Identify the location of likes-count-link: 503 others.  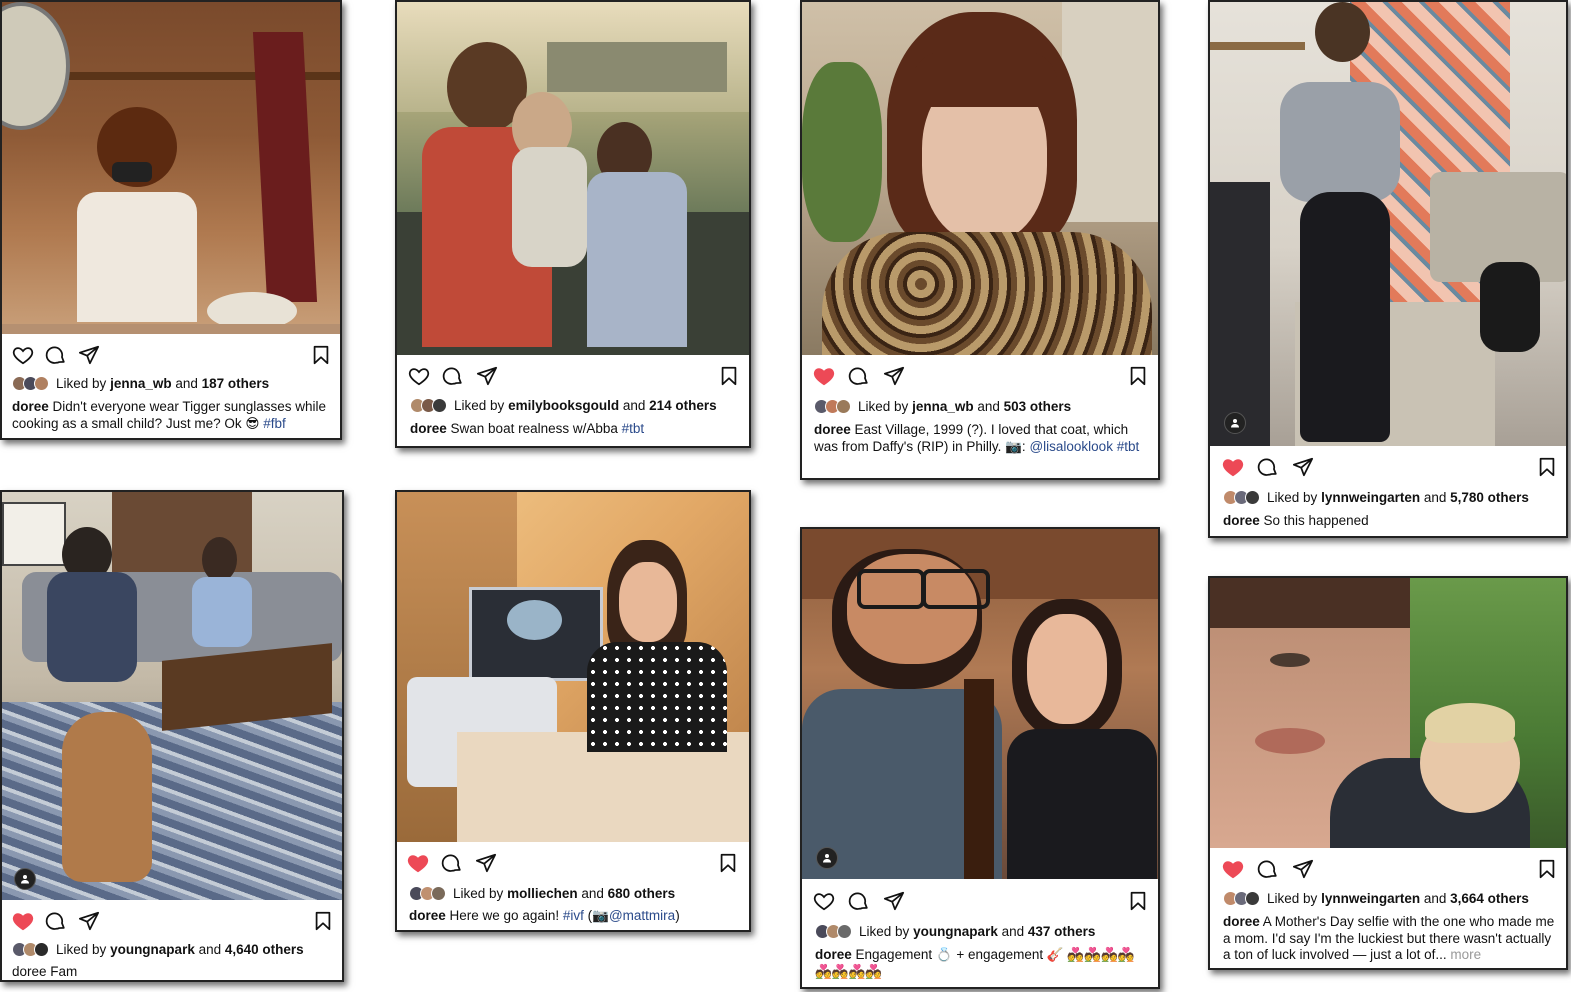
(1038, 406).